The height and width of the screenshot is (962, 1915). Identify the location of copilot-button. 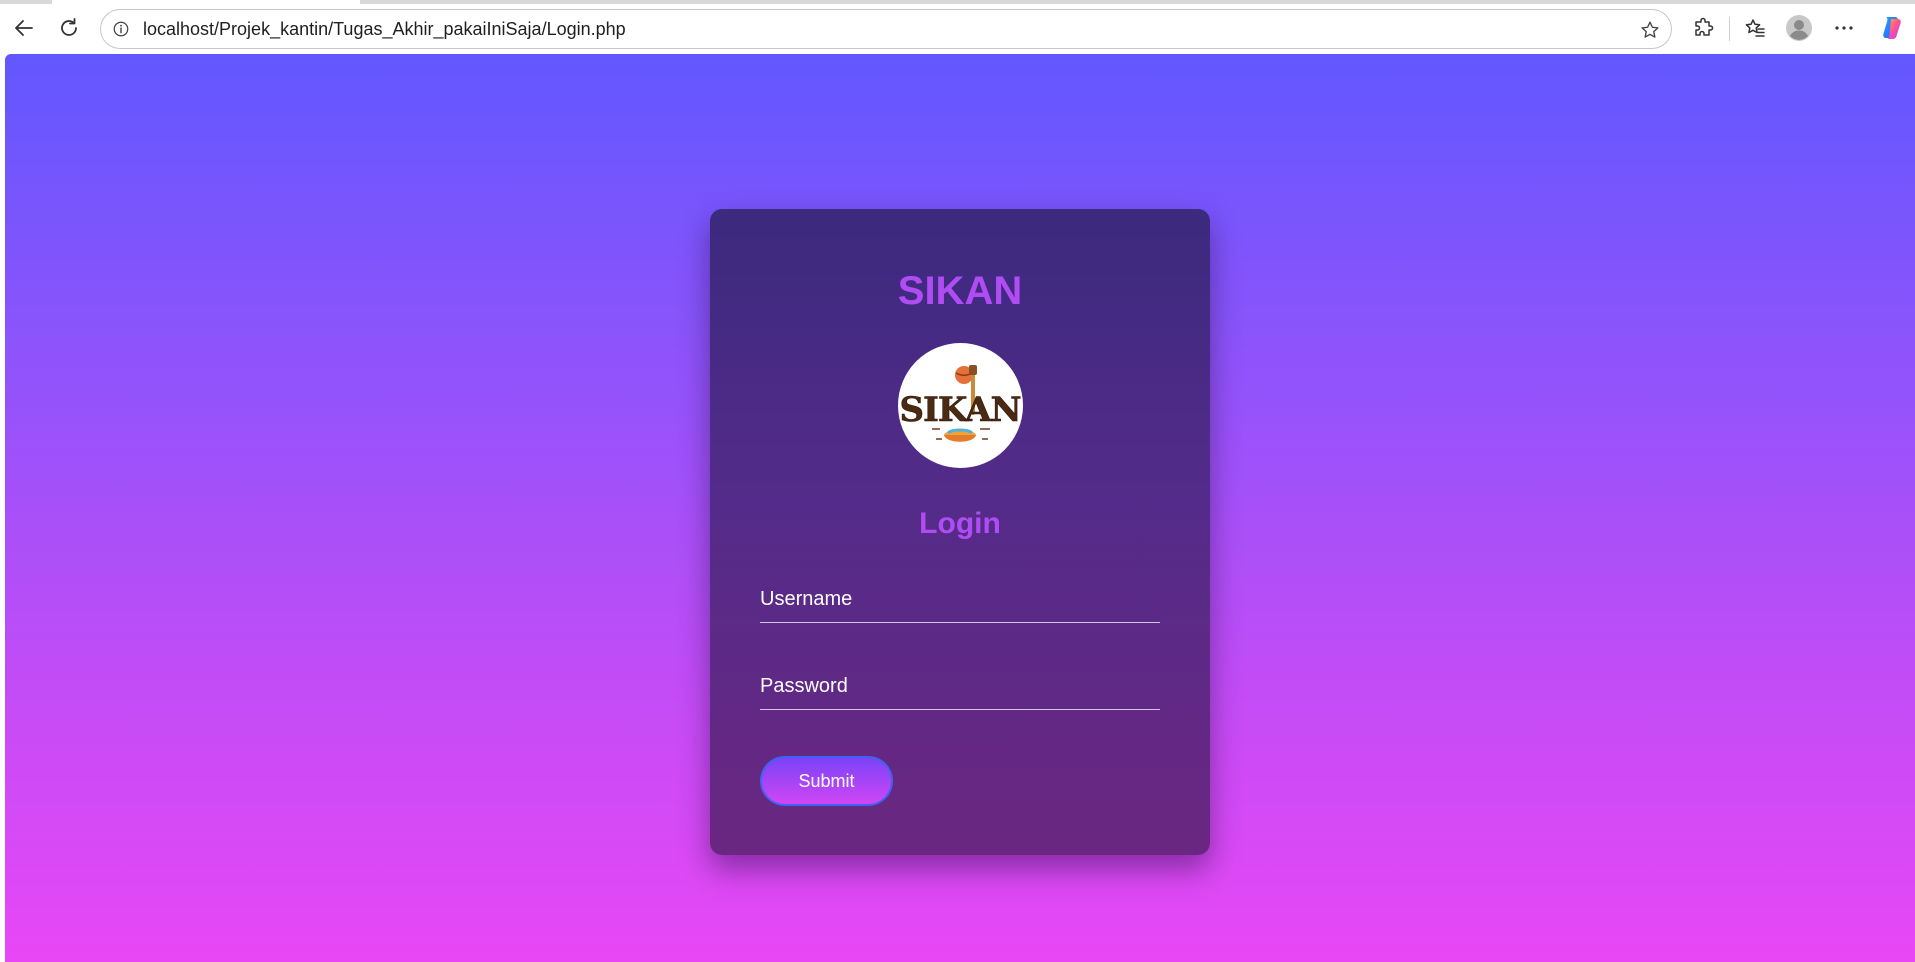
(1892, 28).